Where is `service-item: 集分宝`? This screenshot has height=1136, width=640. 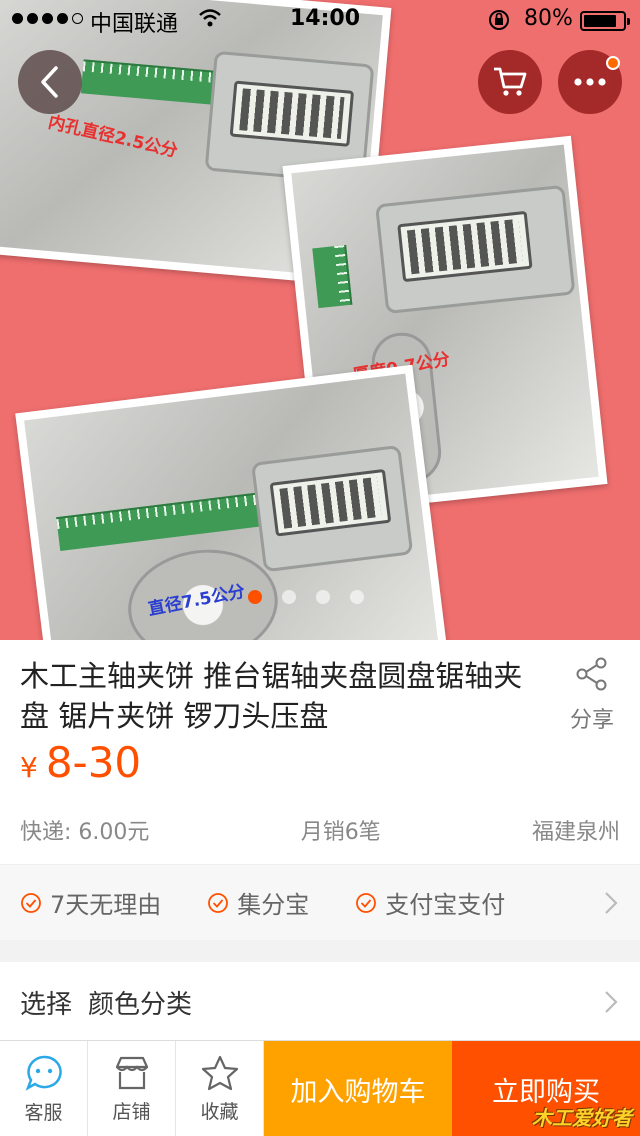 service-item: 集分宝 is located at coordinates (258, 902).